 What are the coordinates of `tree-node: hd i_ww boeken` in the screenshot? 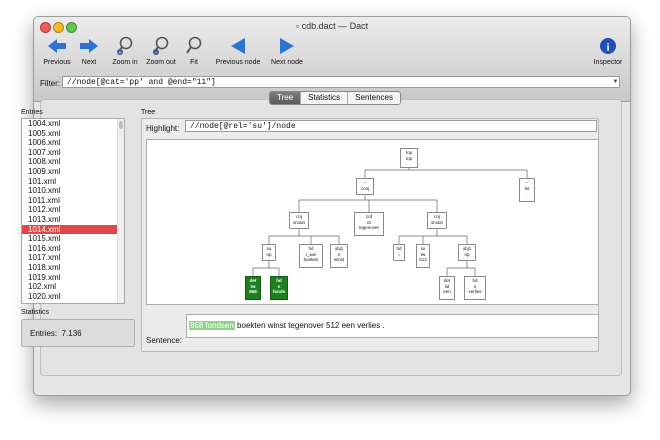 It's located at (311, 256).